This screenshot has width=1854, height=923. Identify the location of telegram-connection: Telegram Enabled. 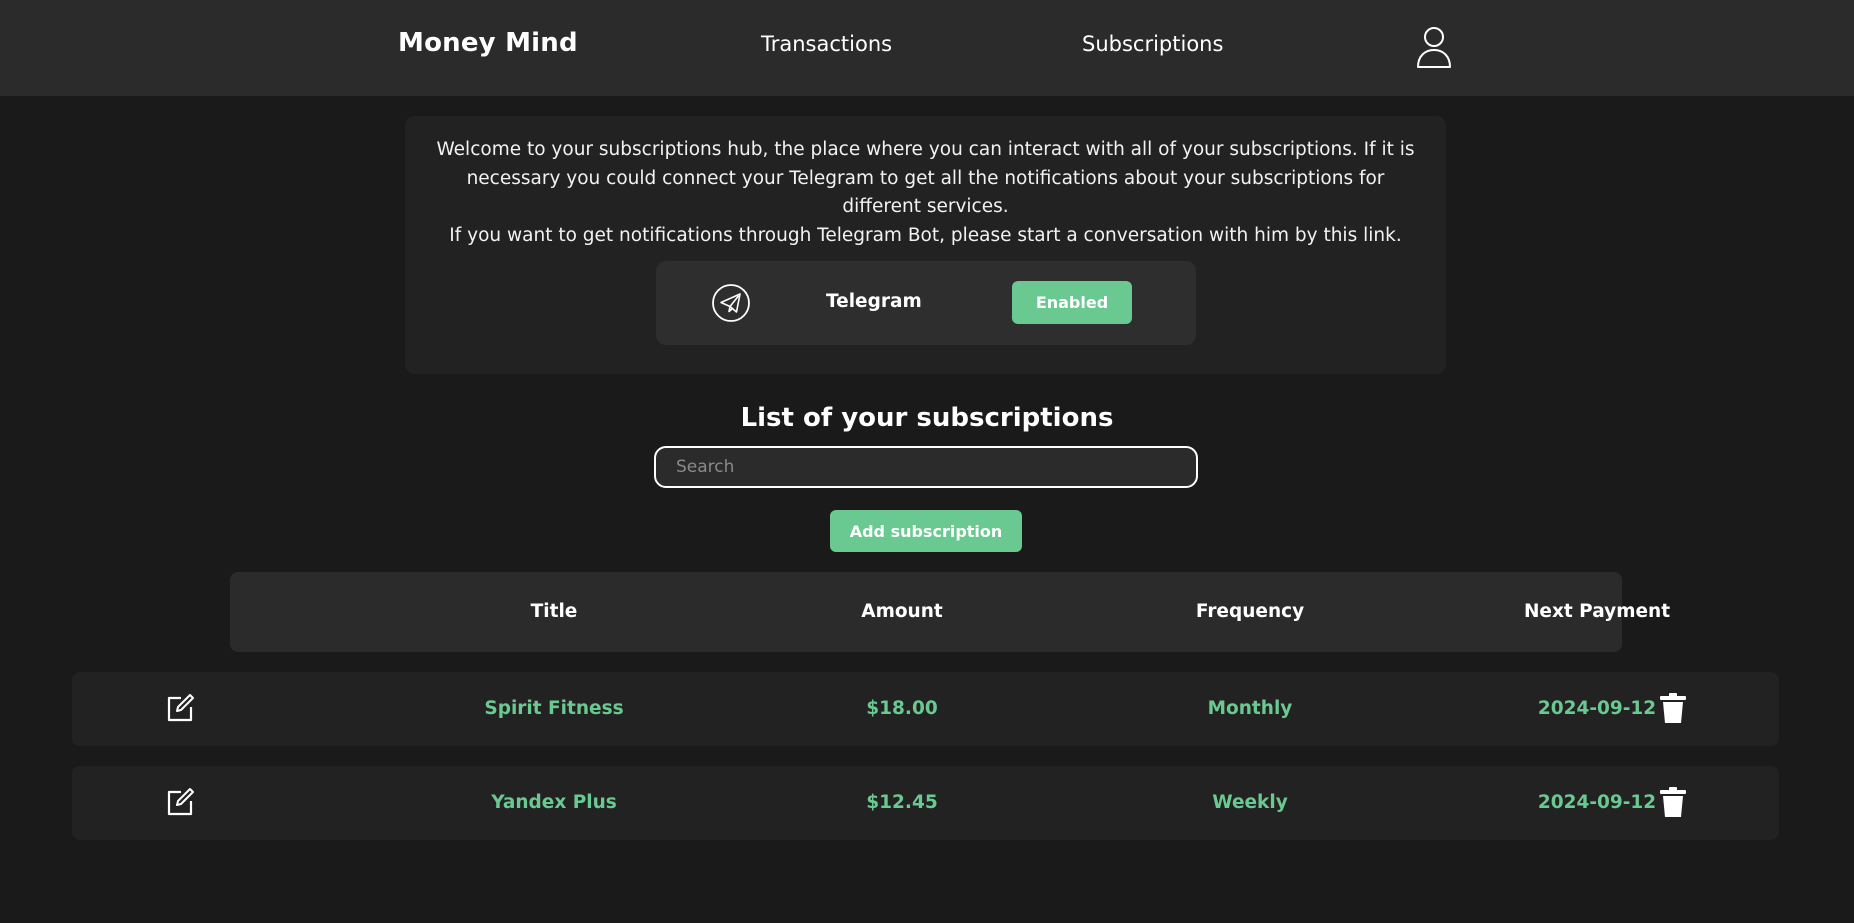
(926, 303).